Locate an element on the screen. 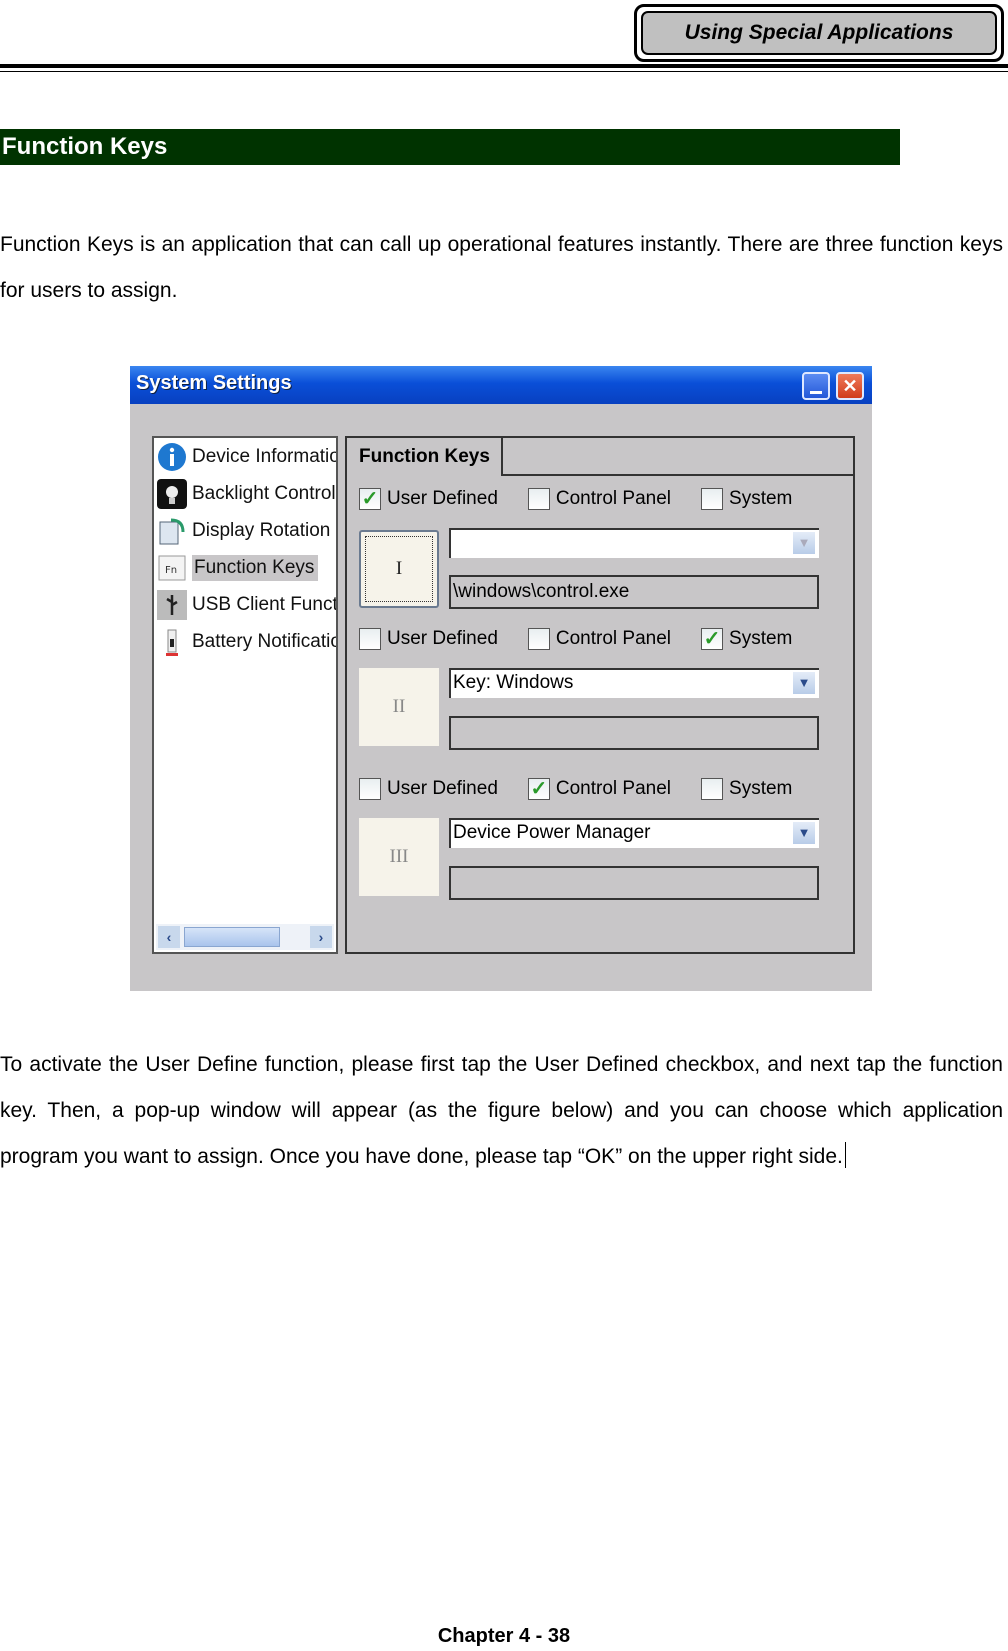 The width and height of the screenshot is (1008, 1651). key-1-combo: ▼ is located at coordinates (634, 543).